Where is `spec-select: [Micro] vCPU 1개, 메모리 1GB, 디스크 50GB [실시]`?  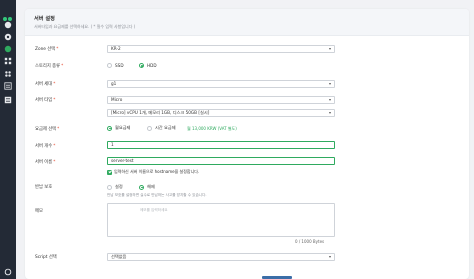
spec-select: [Micro] vCPU 1개, 메모리 1GB, 디스크 50GB [실시] is located at coordinates (221, 113).